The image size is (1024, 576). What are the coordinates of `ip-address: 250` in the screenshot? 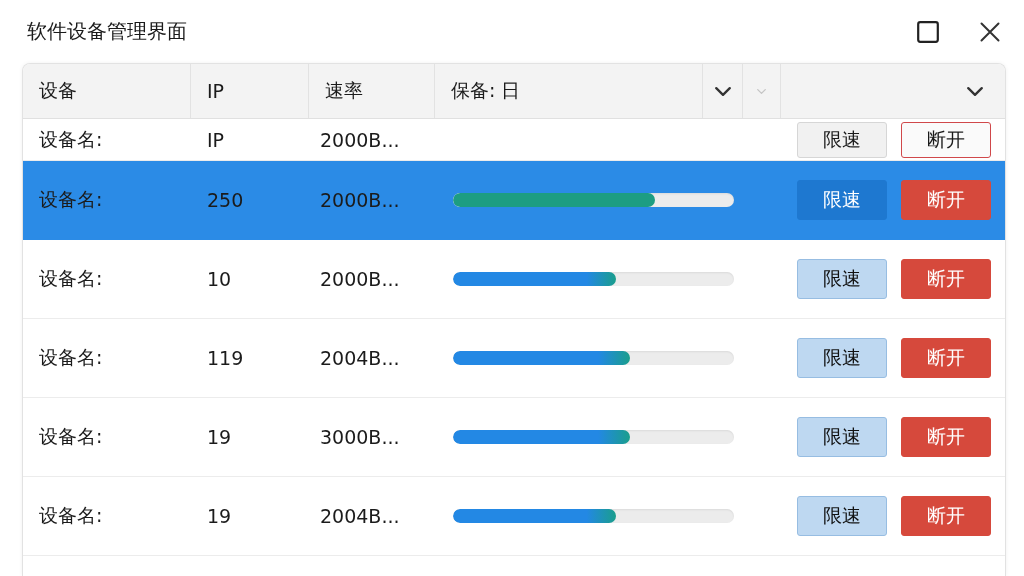 It's located at (225, 200).